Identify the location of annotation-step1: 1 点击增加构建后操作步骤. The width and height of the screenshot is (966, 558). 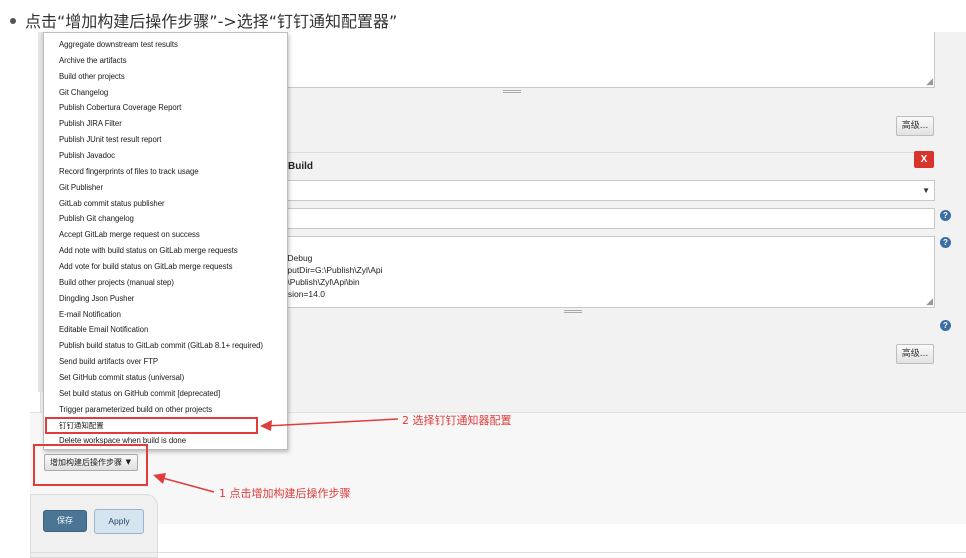
(285, 493).